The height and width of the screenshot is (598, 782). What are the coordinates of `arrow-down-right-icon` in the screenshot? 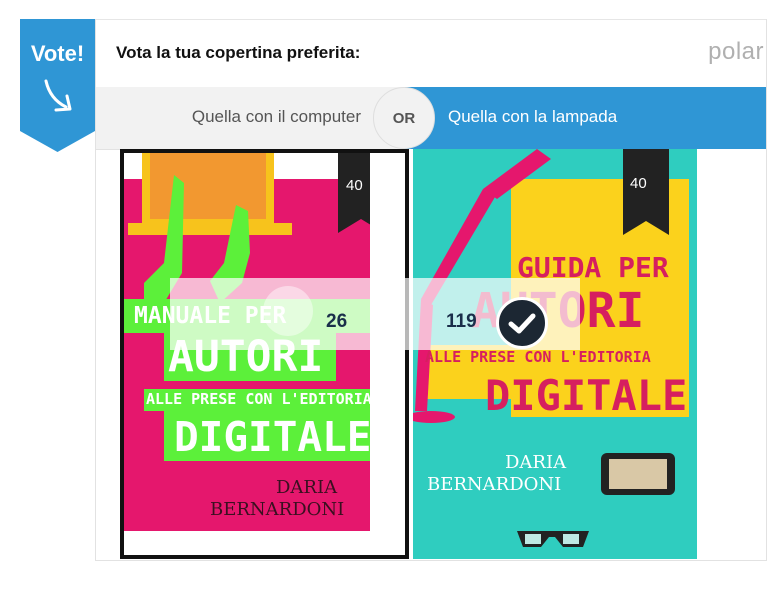 It's located at (58, 95).